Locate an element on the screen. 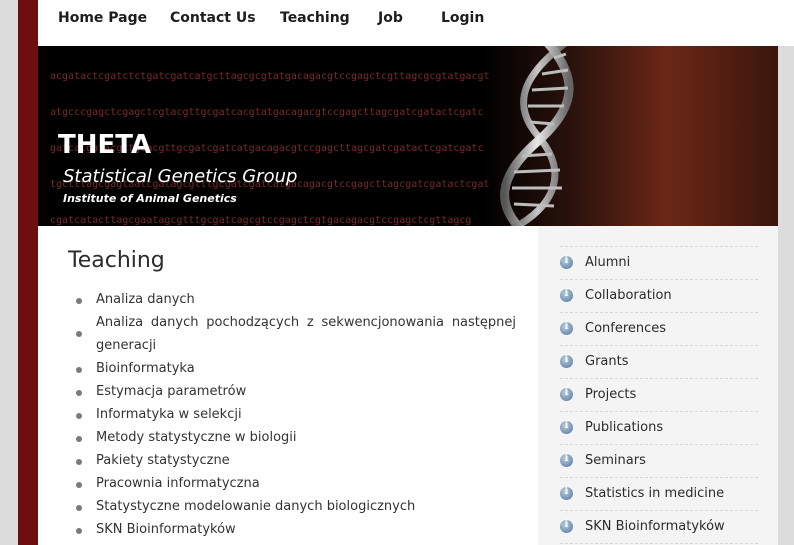 The height and width of the screenshot is (545, 794). right-margin is located at coordinates (786, 295).